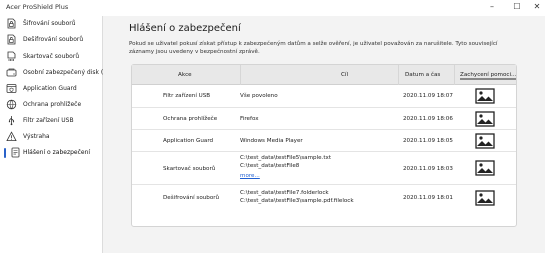 The image size is (545, 253). I want to click on usb-filter-icon, so click(11, 121).